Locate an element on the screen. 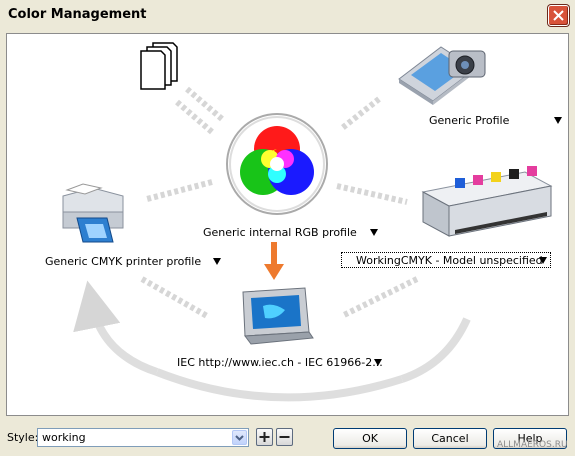 This screenshot has width=575, height=456. style-select: working is located at coordinates (143, 437).